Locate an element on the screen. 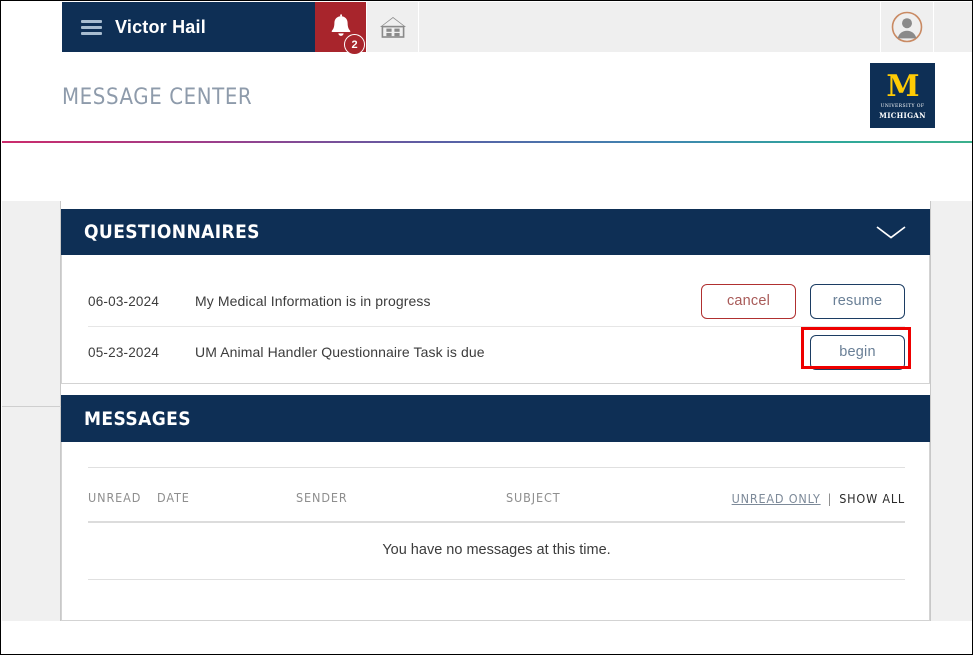  alerts-count-badge: 2 is located at coordinates (354, 44).